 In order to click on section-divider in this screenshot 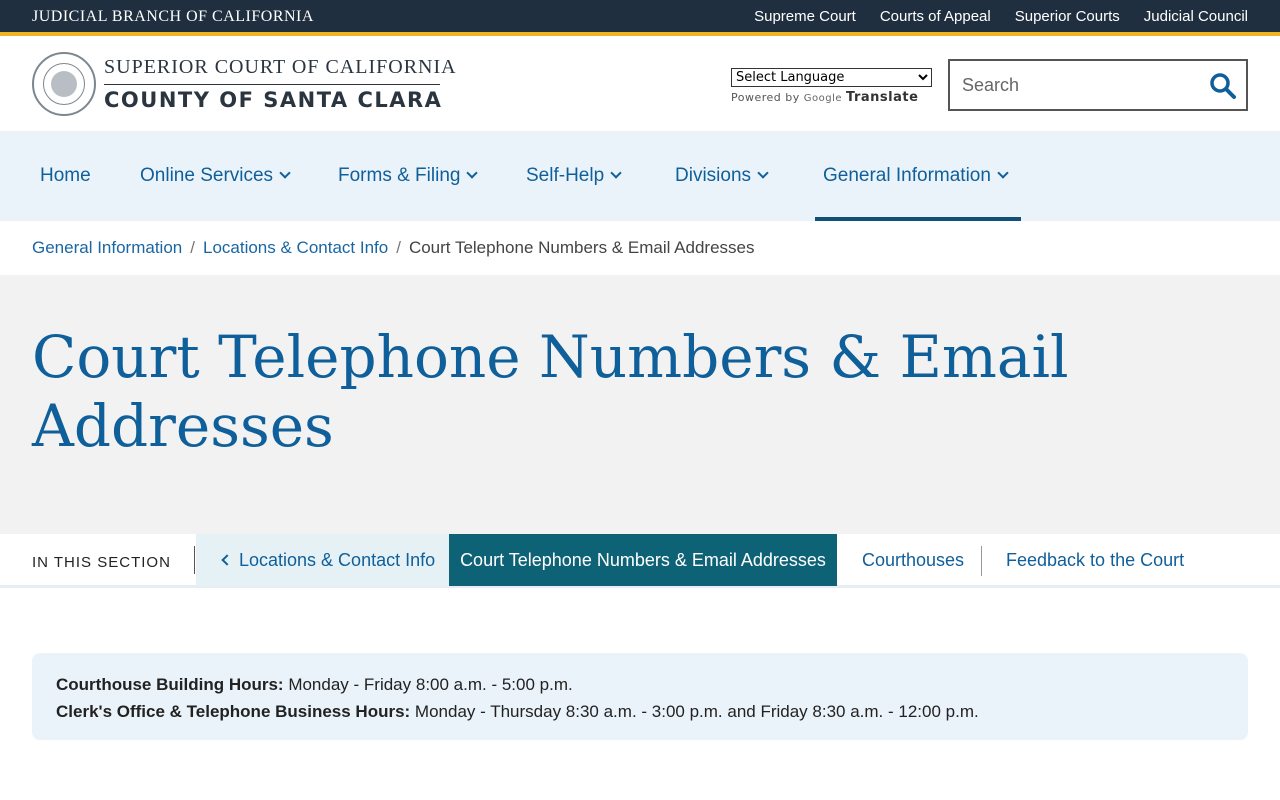, I will do `click(194, 560)`.